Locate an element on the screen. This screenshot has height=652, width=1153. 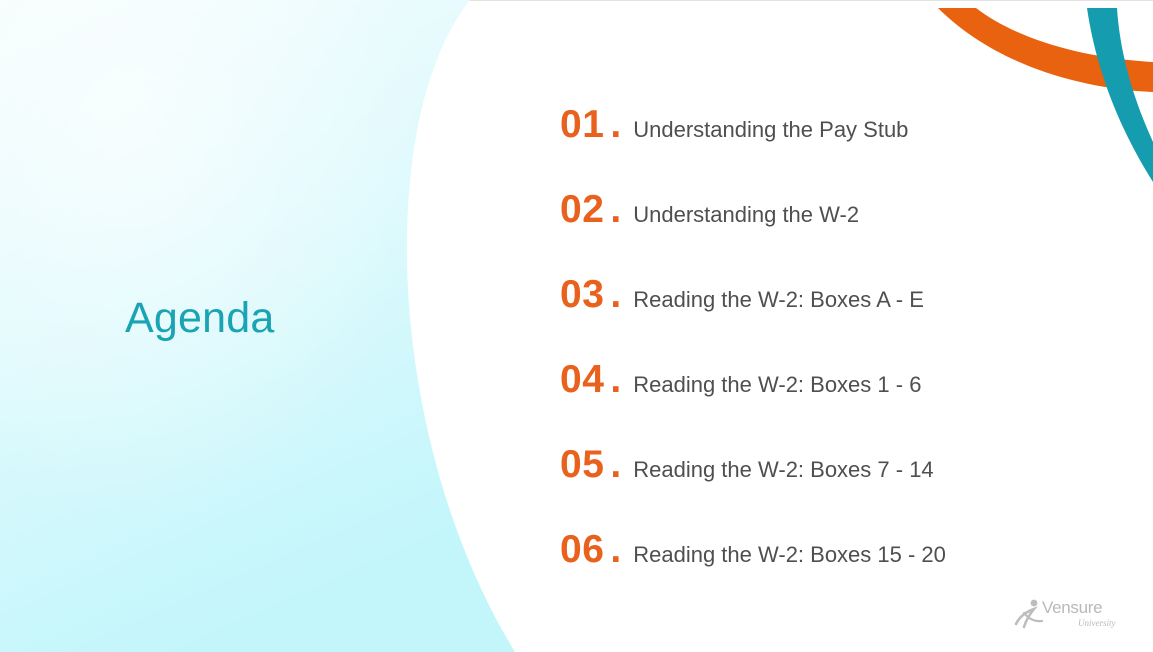
agenda-item-number: 06 is located at coordinates (582, 549).